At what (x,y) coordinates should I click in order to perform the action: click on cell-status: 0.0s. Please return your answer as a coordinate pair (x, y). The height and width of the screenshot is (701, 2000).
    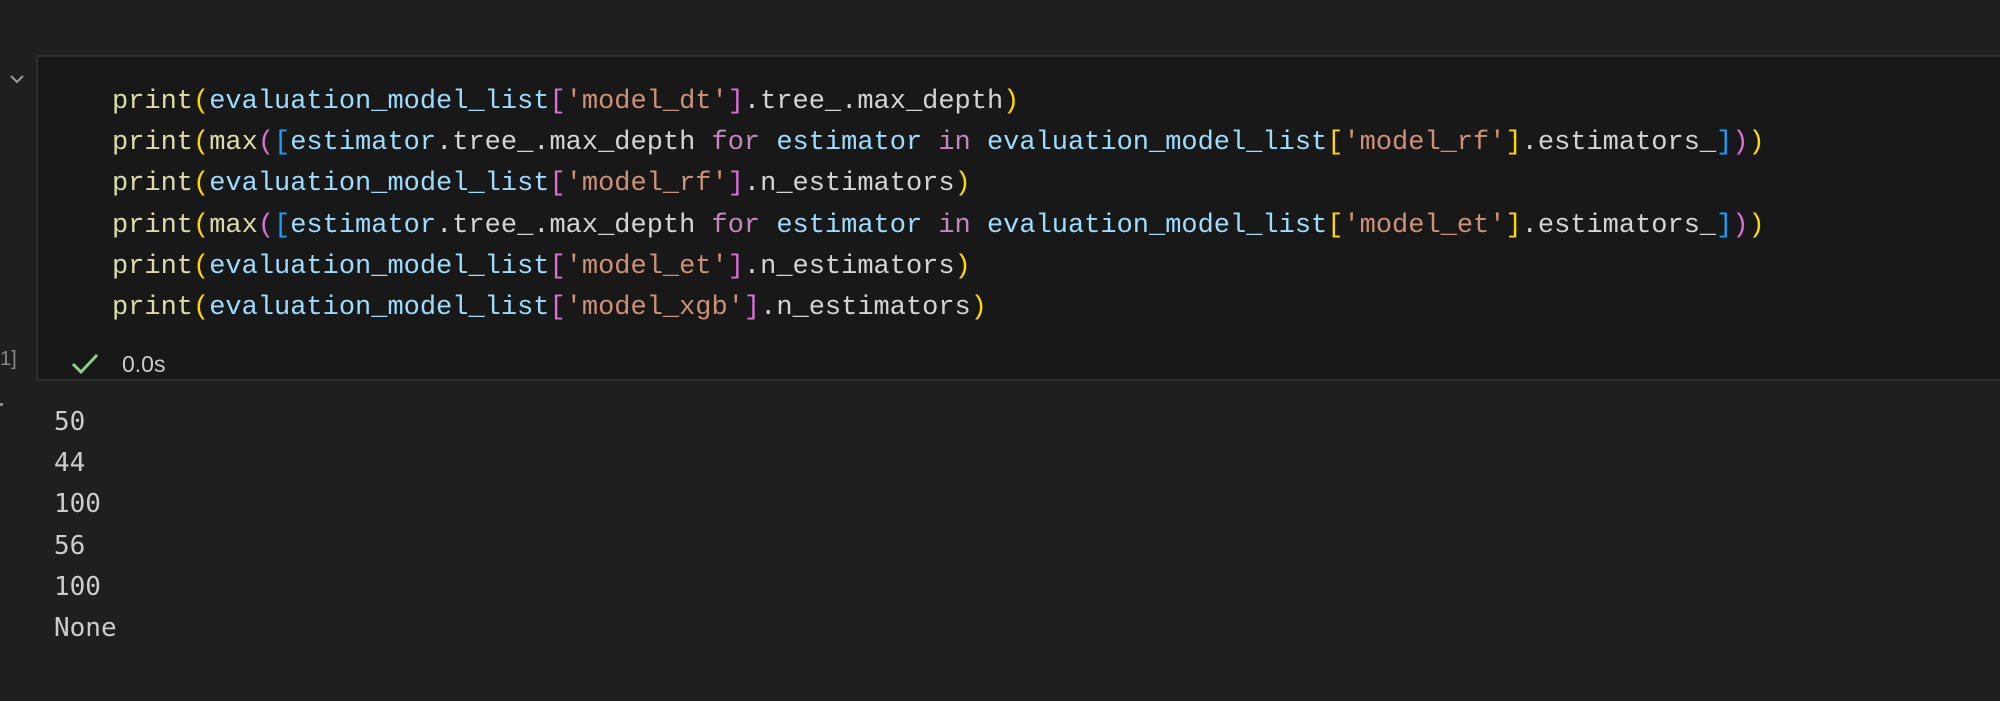
    Looking at the image, I should click on (117, 364).